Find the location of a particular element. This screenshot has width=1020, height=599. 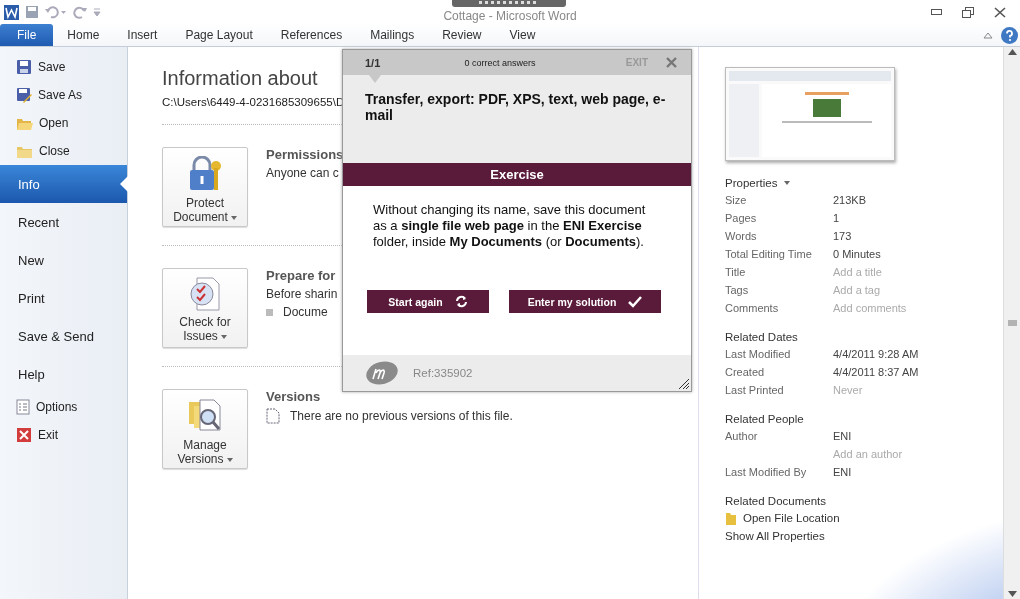

question-counter: 1/1 is located at coordinates (373, 62).